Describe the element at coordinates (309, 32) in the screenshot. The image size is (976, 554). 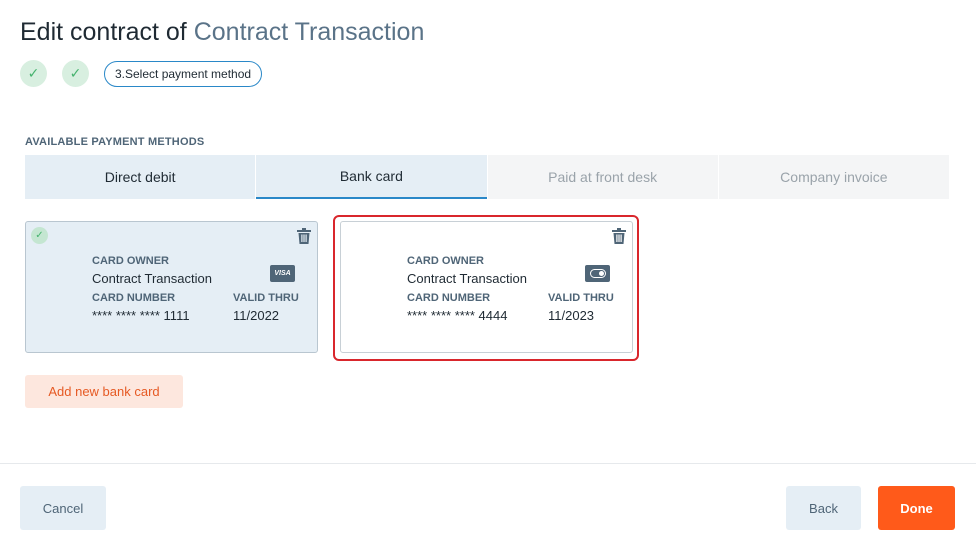
I see `contract-name: Contract Transaction` at that location.